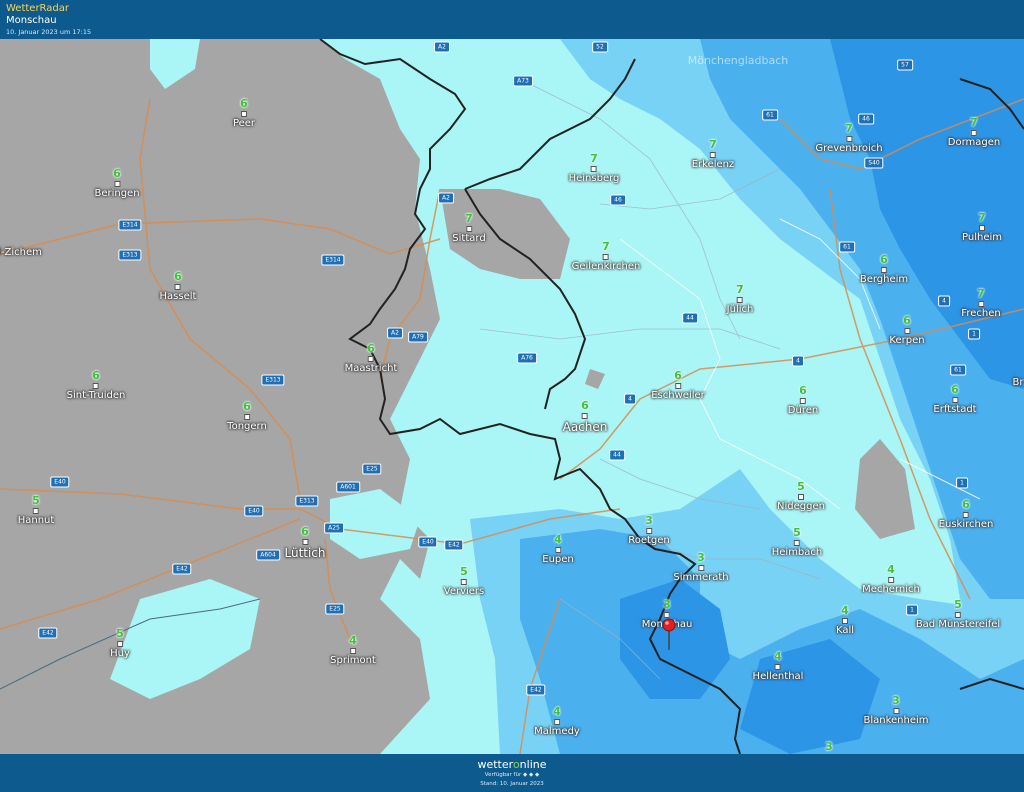  What do you see at coordinates (829, 746) in the screenshot?
I see `temperature-label: 3` at bounding box center [829, 746].